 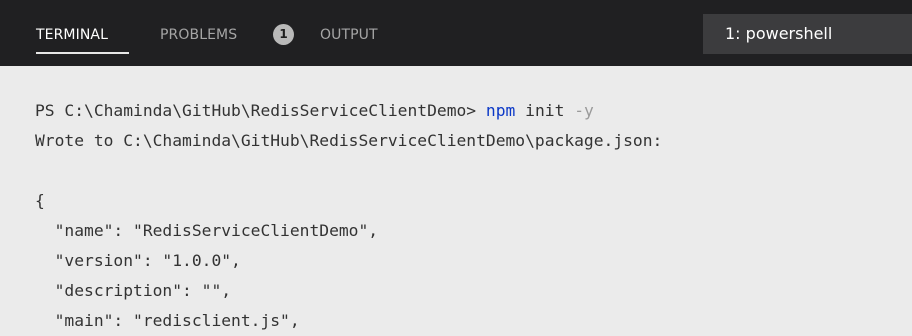 I want to click on problems-count-badge: 1, so click(x=283, y=34).